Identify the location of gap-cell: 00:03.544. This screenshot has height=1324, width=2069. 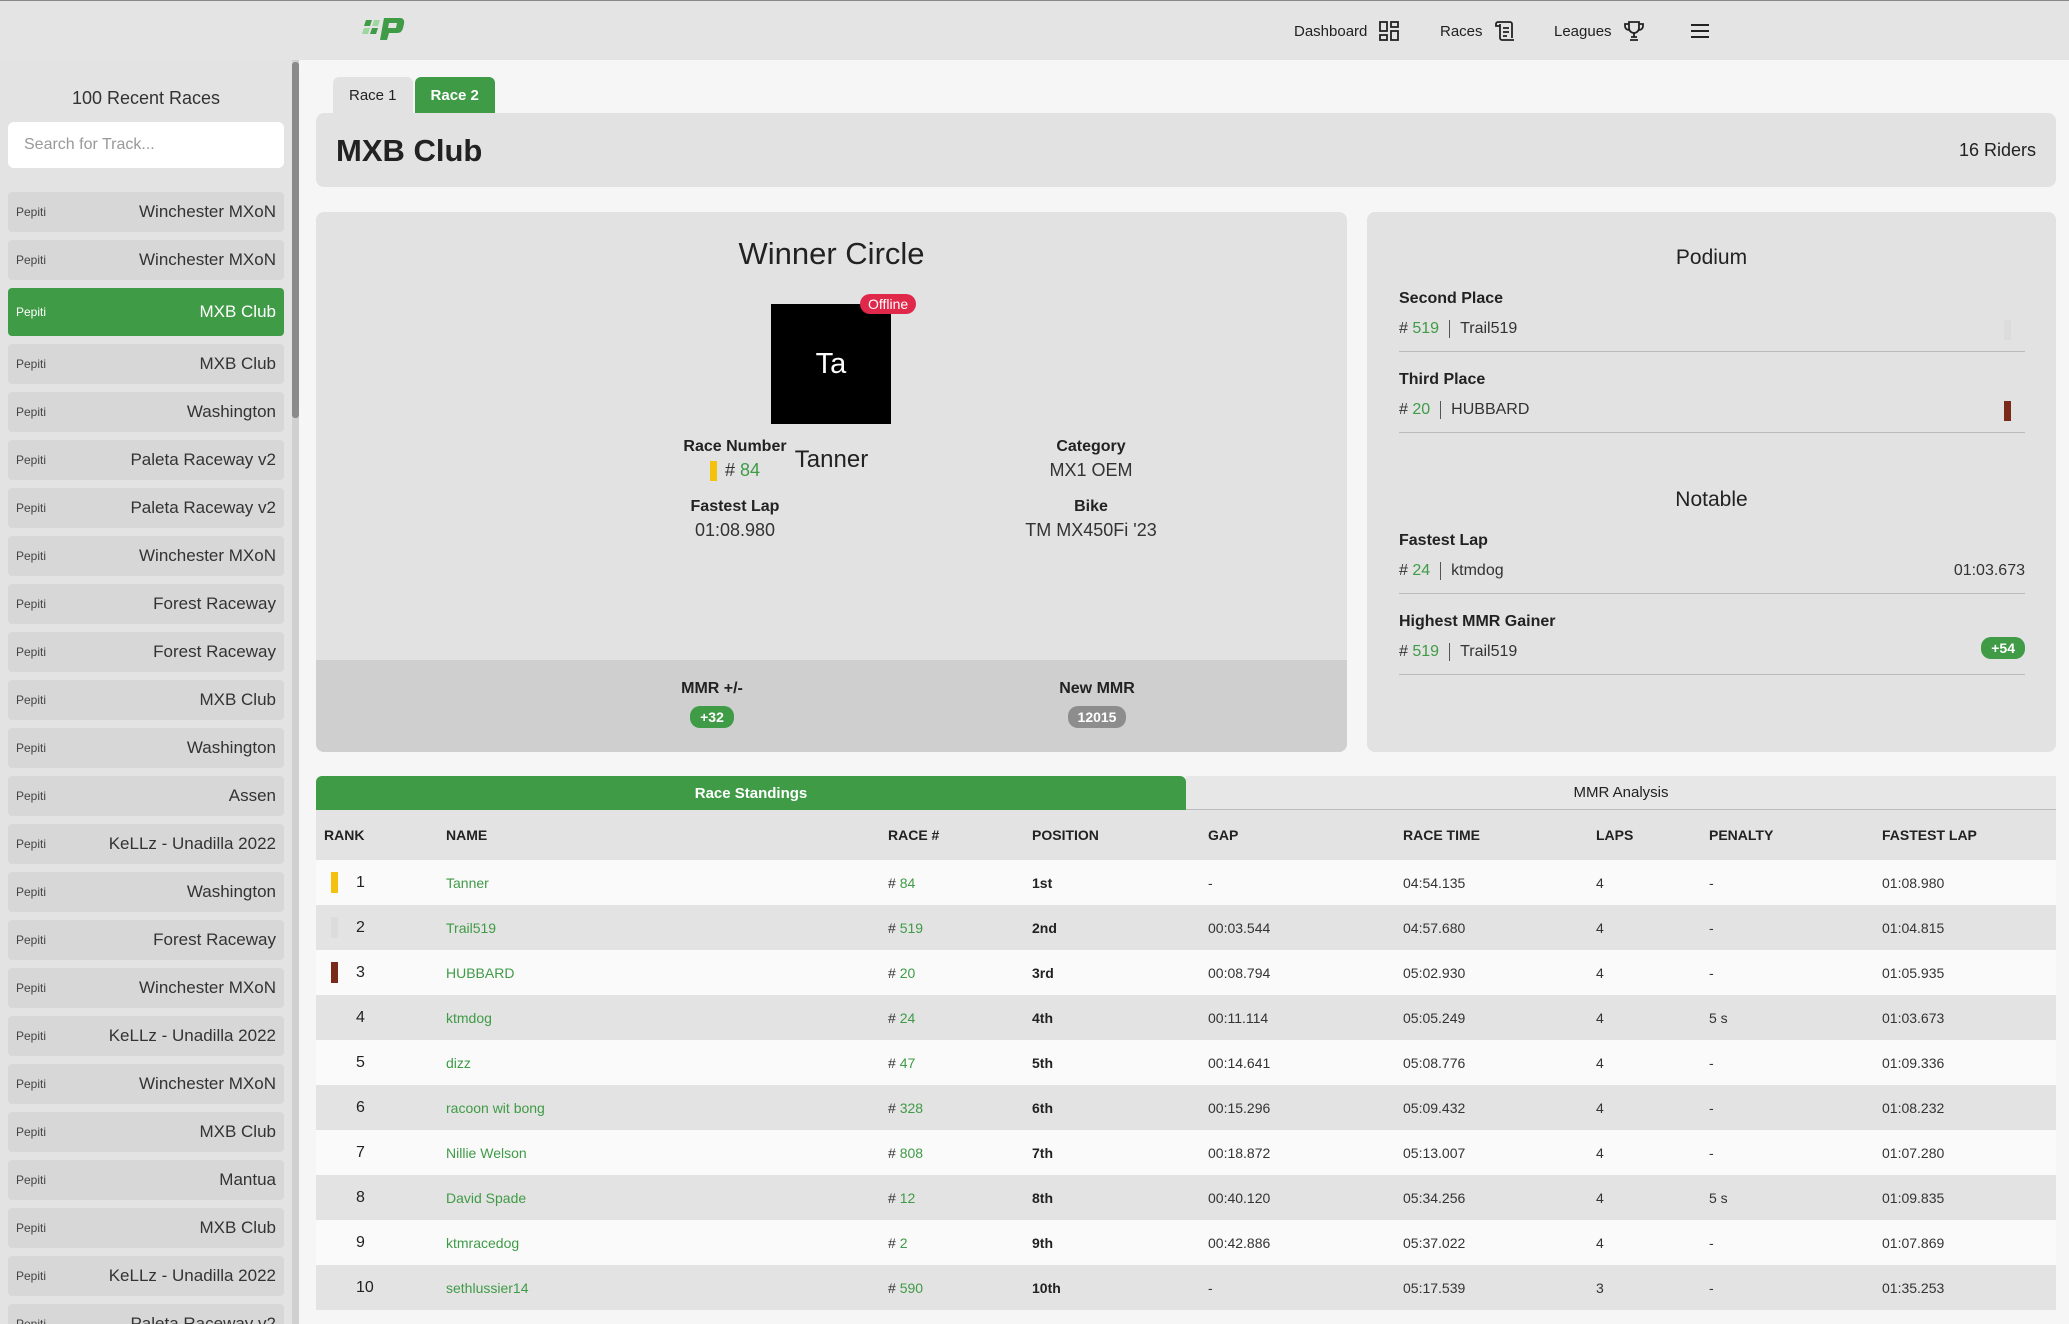
(1239, 927).